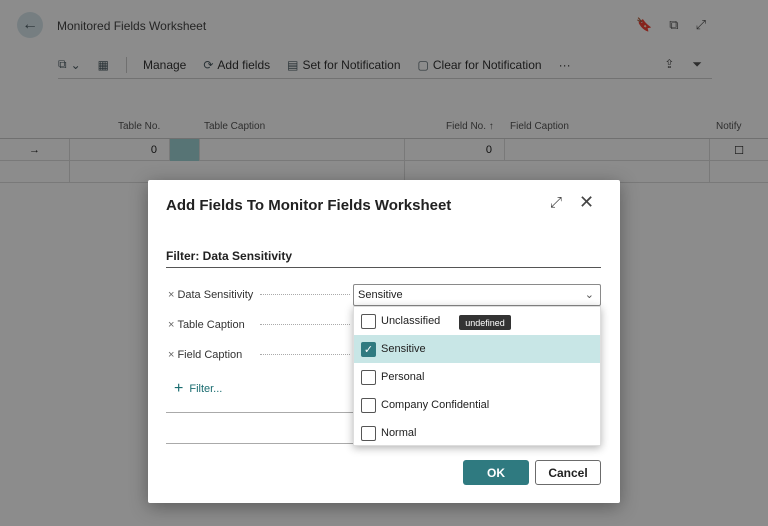  Describe the element at coordinates (302, 150) in the screenshot. I see `cell-table-caption` at that location.